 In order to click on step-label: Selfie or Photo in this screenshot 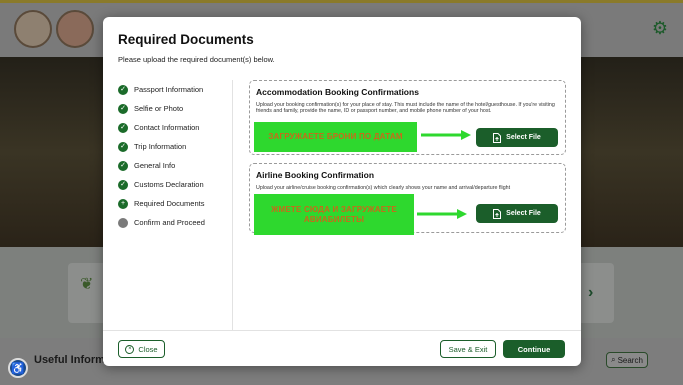, I will do `click(159, 108)`.